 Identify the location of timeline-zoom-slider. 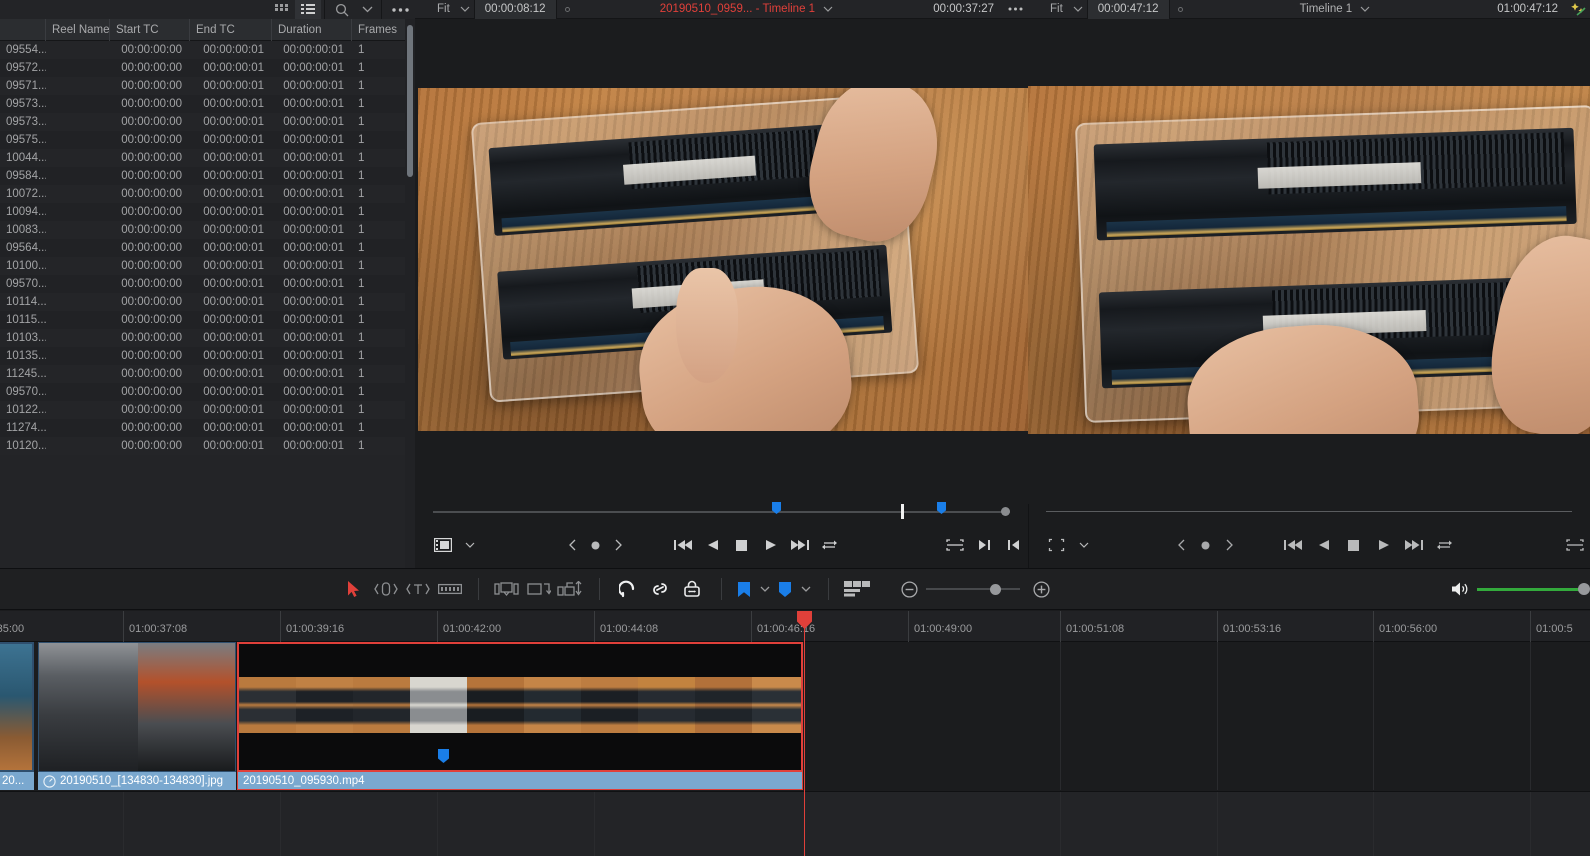
(972, 589).